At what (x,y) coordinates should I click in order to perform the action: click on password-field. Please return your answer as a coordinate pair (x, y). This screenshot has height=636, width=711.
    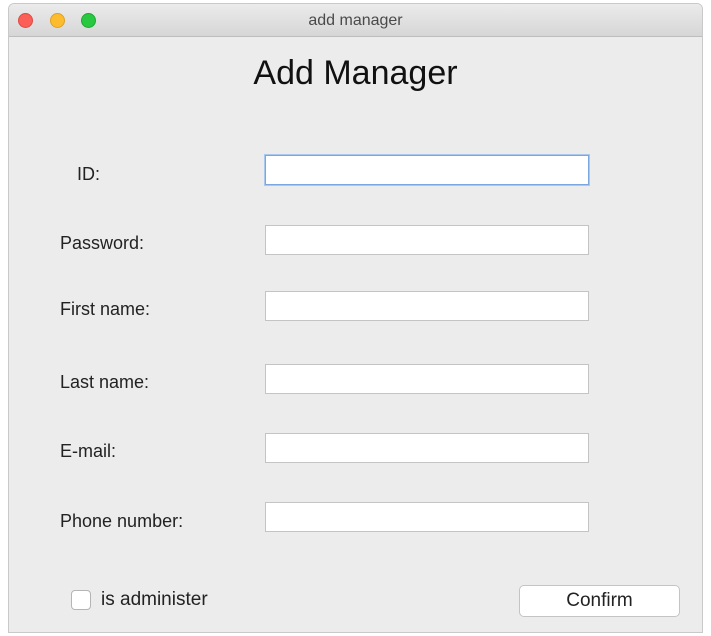
    Looking at the image, I should click on (427, 240).